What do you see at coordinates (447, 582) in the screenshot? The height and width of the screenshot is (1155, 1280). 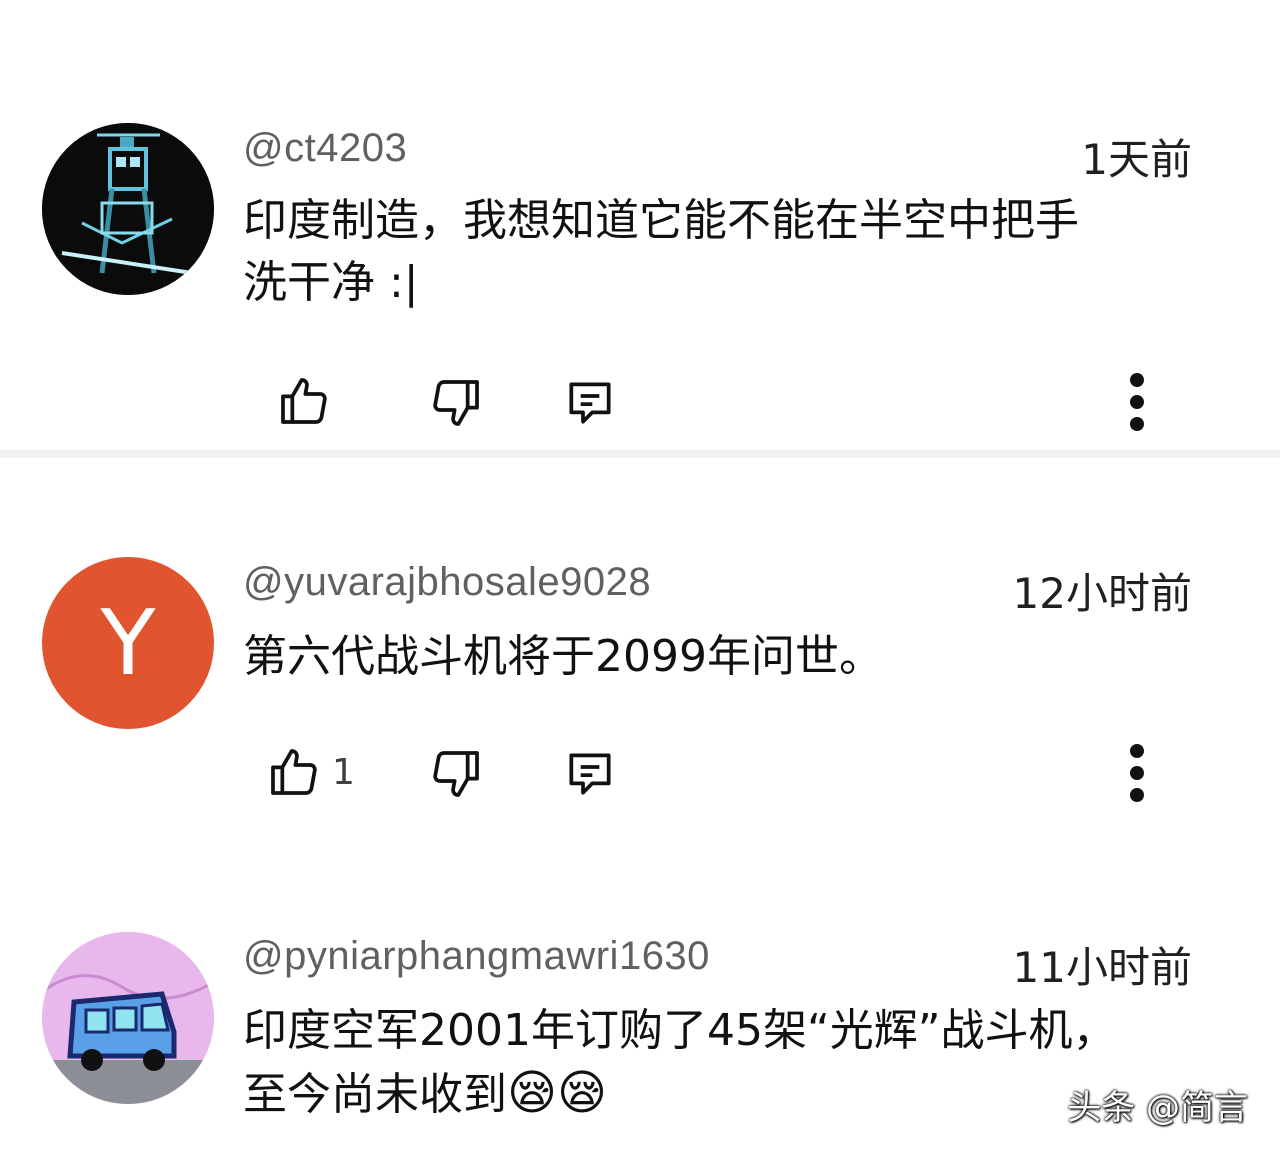 I see `username: @yuvarajbhosale9028` at bounding box center [447, 582].